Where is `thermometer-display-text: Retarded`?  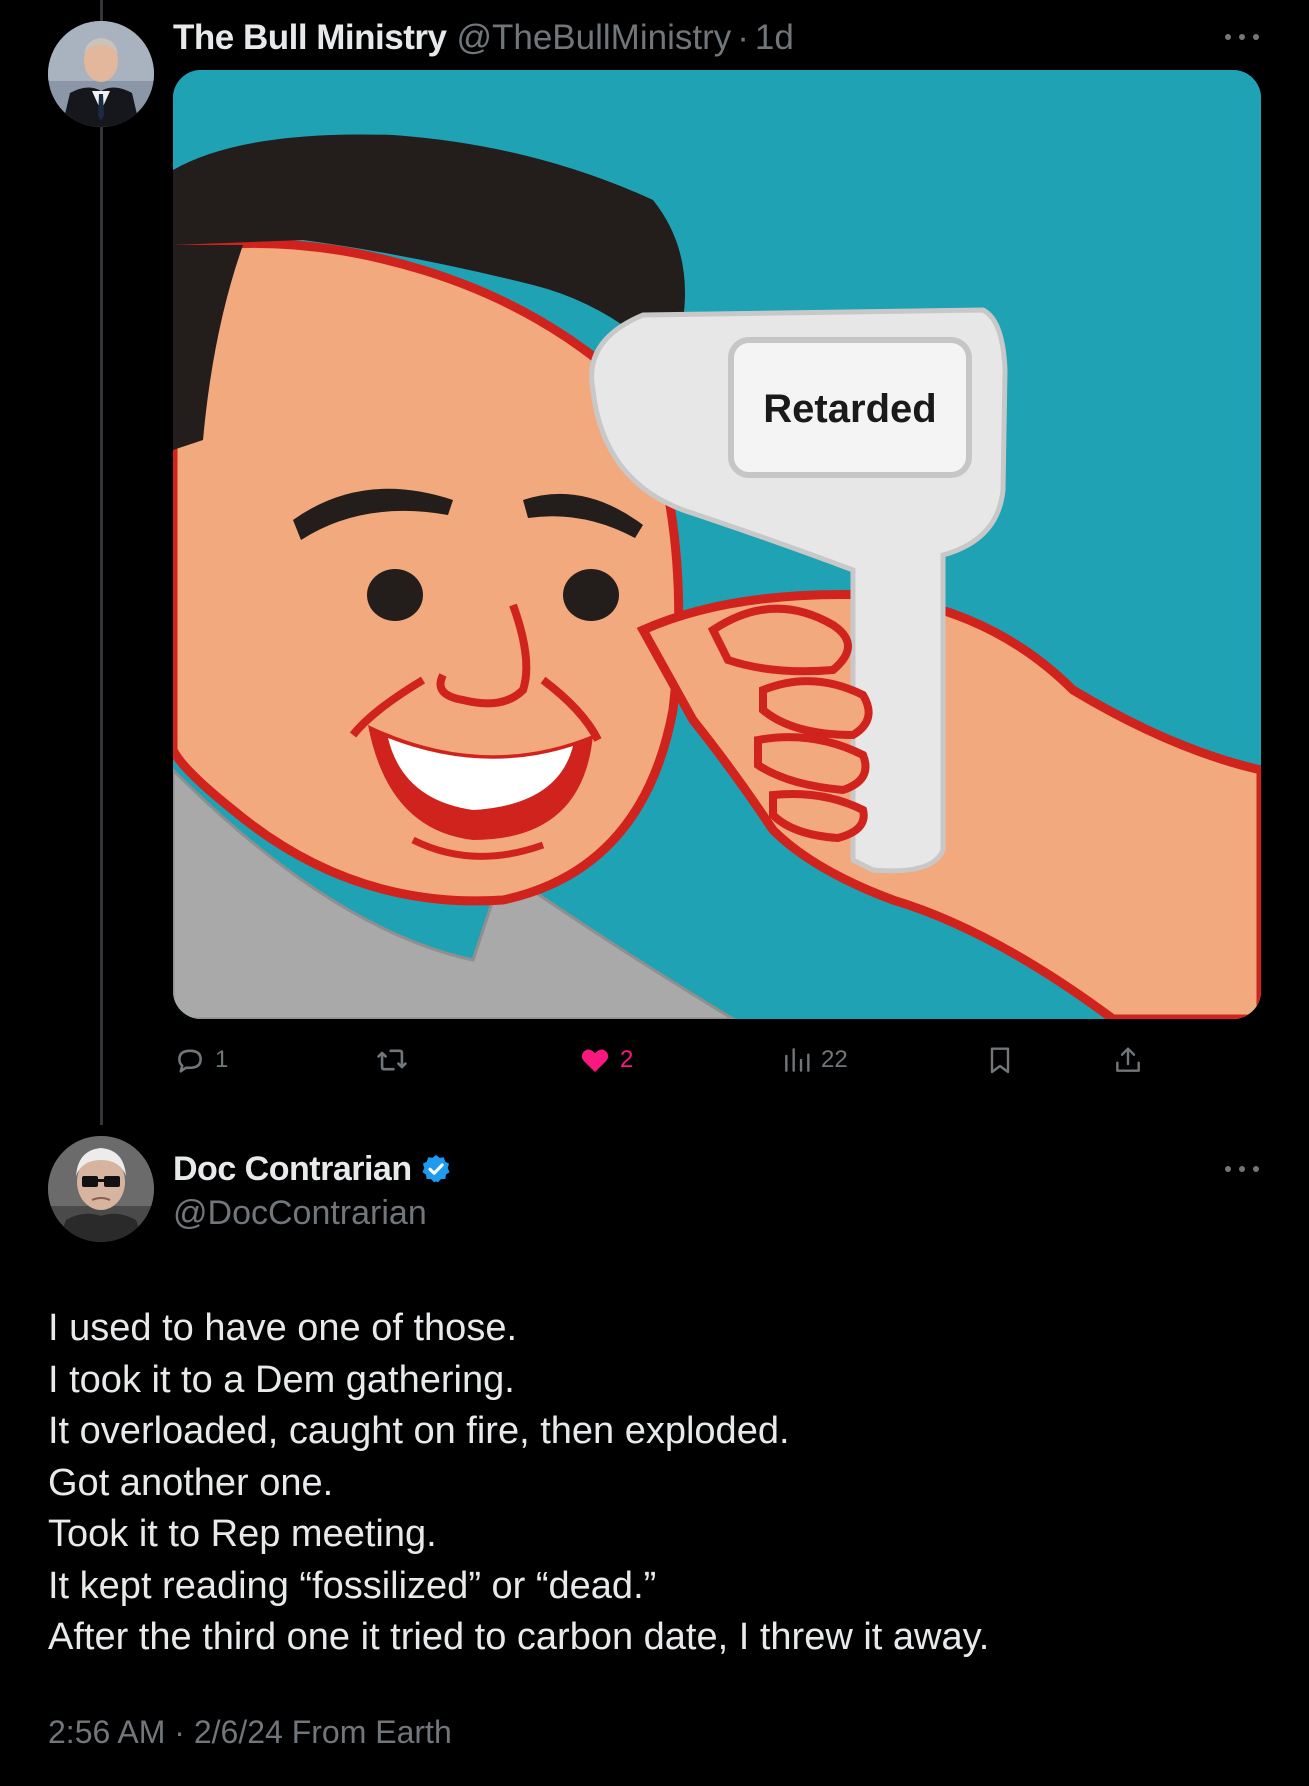
thermometer-display-text: Retarded is located at coordinates (849, 409).